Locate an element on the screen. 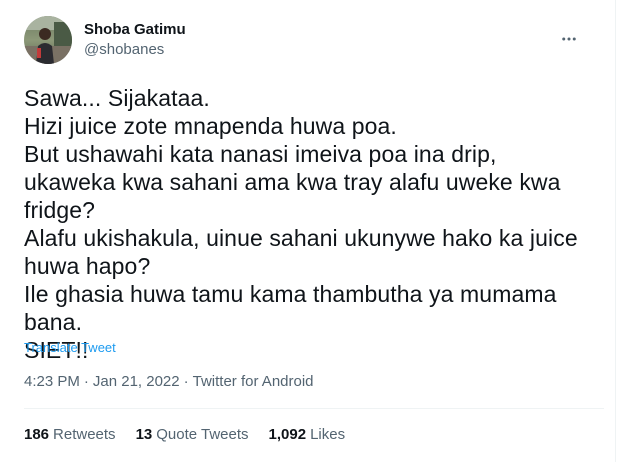  tweet-stats: 186 Retweets 13 Quote Tweets 1,092 Likes is located at coordinates (194, 434).